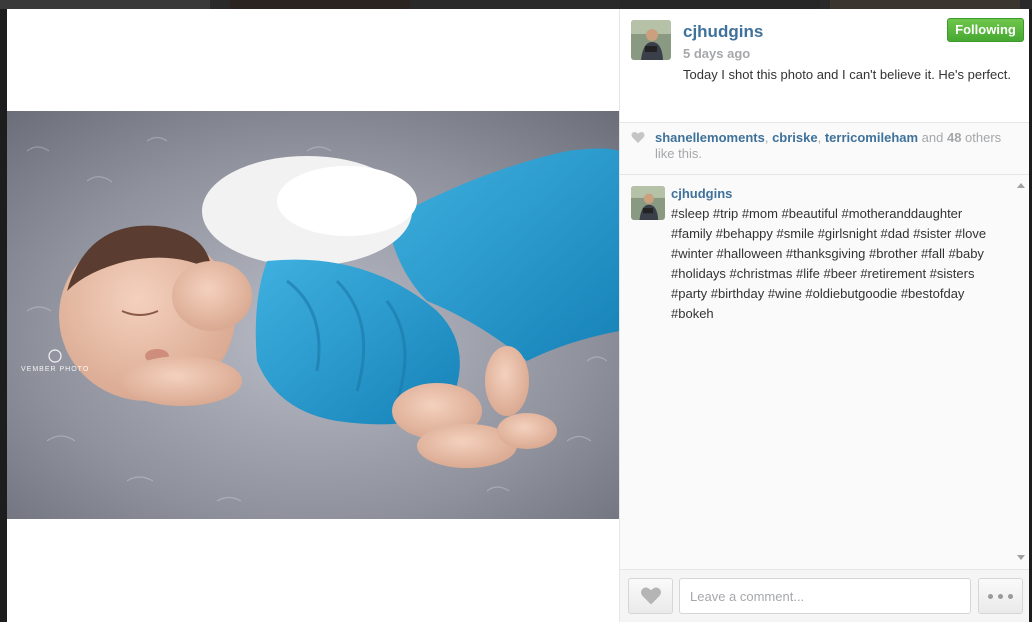 This screenshot has width=1032, height=622. What do you see at coordinates (651, 40) in the screenshot?
I see `avatar` at bounding box center [651, 40].